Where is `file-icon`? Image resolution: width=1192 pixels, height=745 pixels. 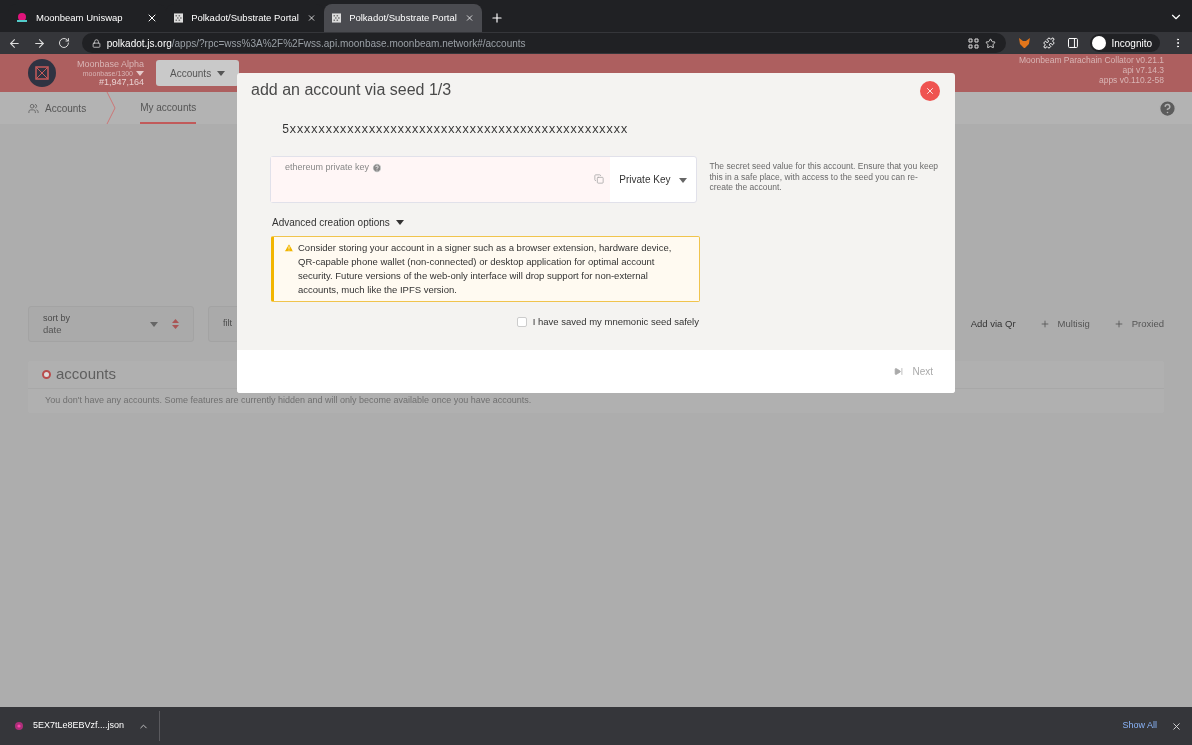
file-icon is located at coordinates (19, 726).